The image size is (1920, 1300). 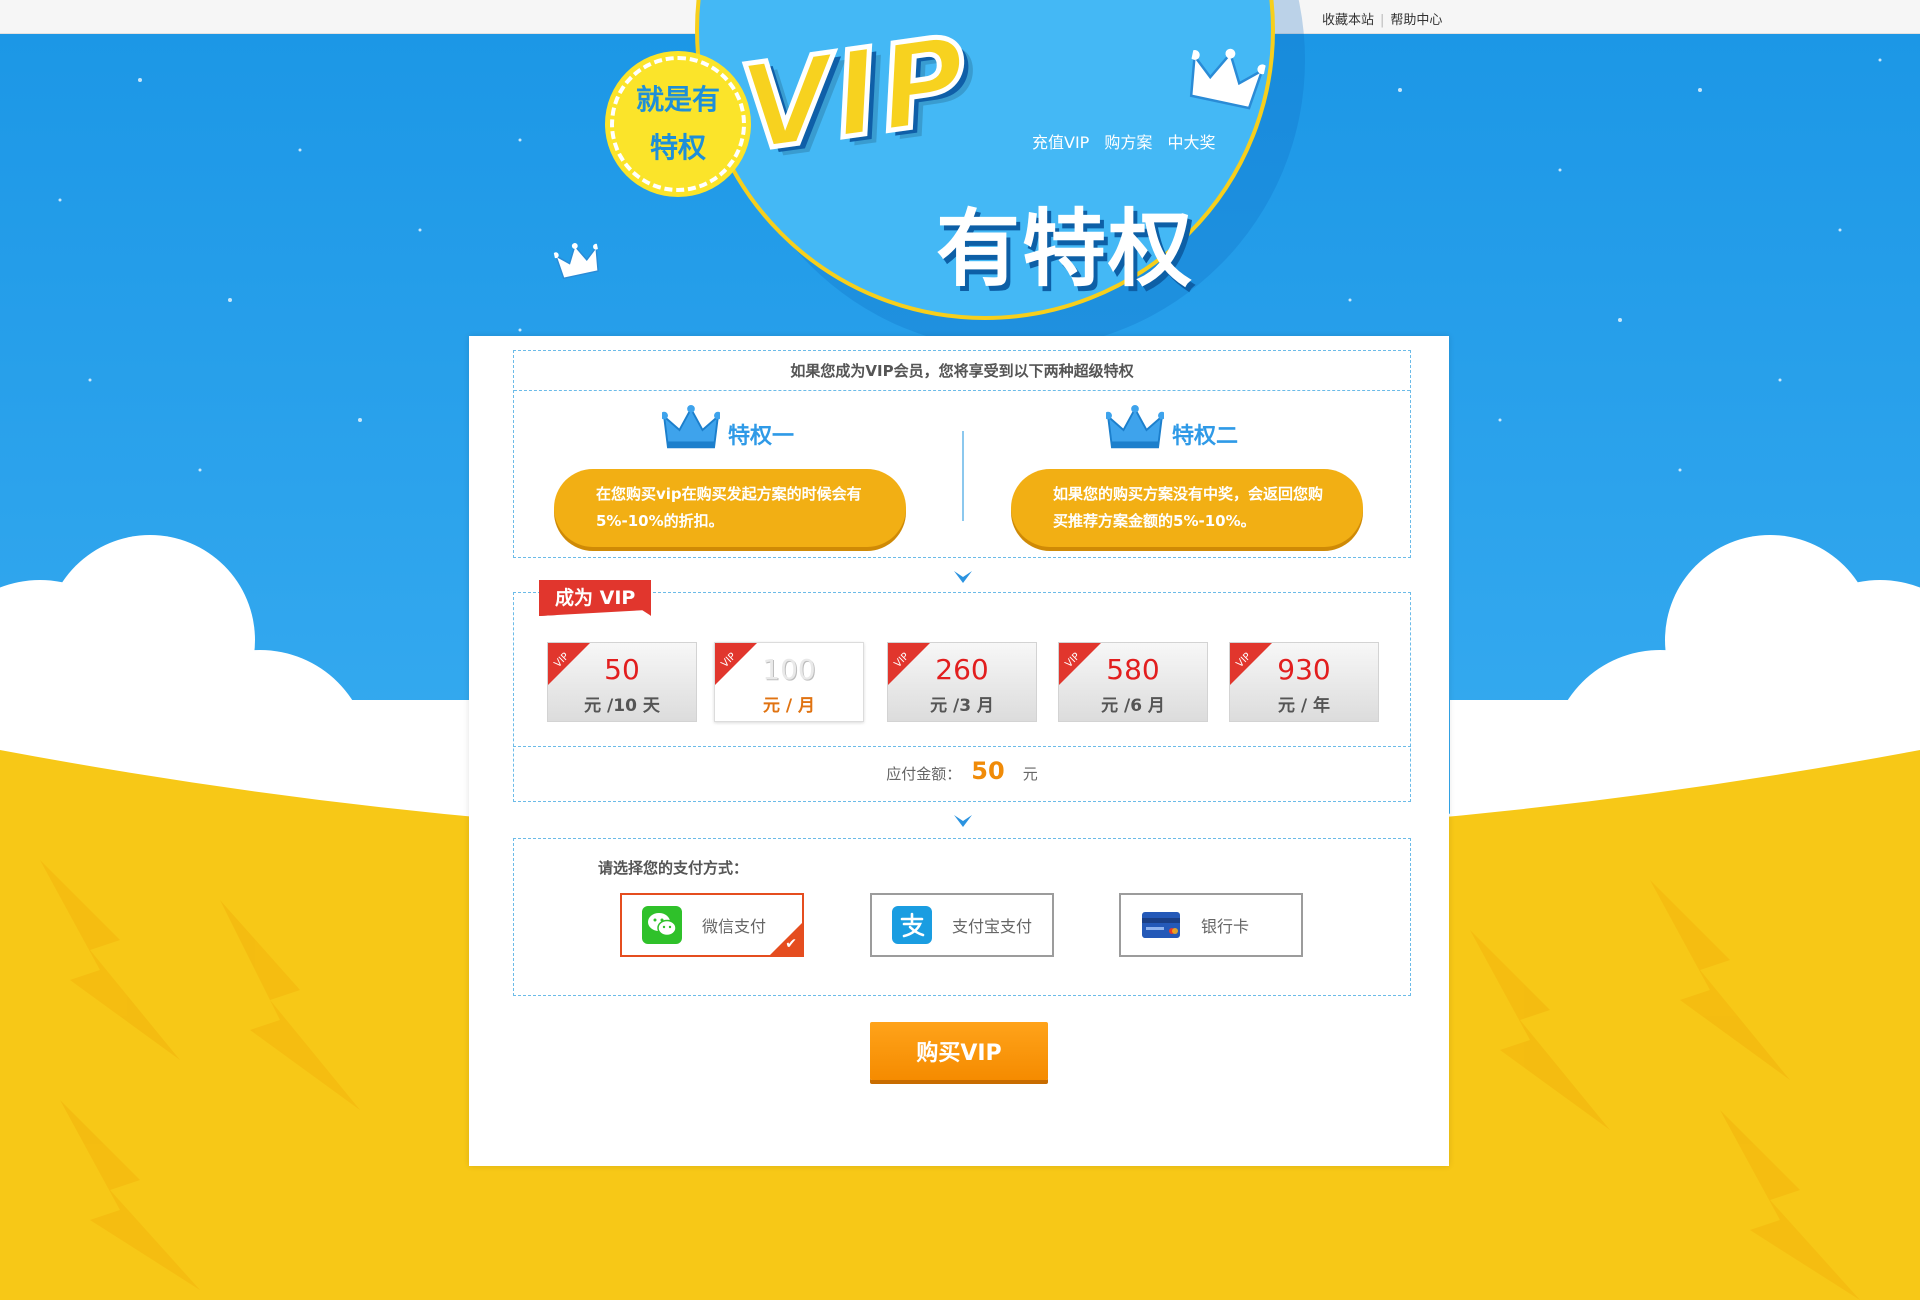 I want to click on plan-option-month: VIP 100 元 / 月, so click(x=789, y=682).